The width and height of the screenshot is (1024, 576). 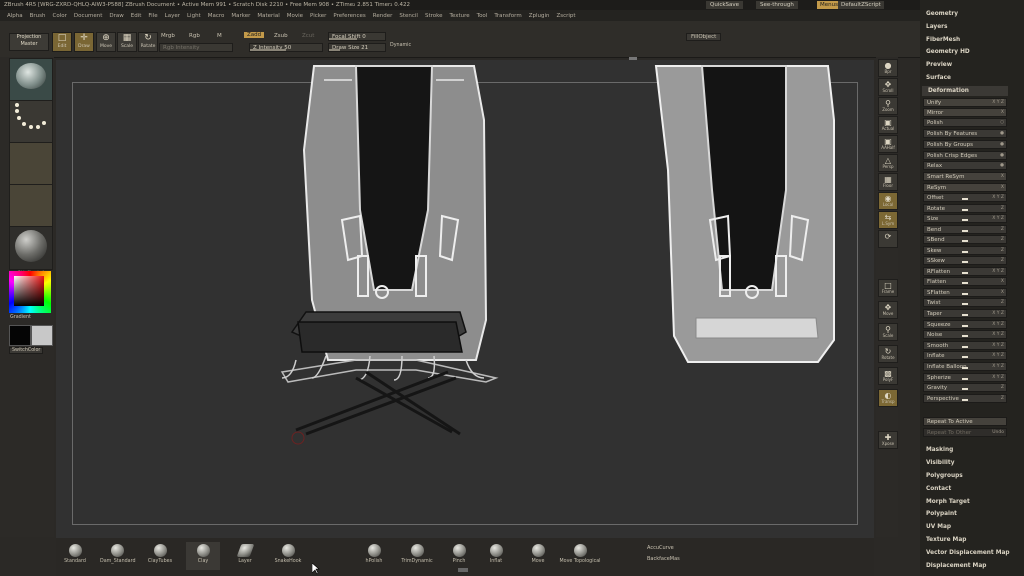 I want to click on lsym-button: ⇆ L.Sym, so click(x=888, y=220).